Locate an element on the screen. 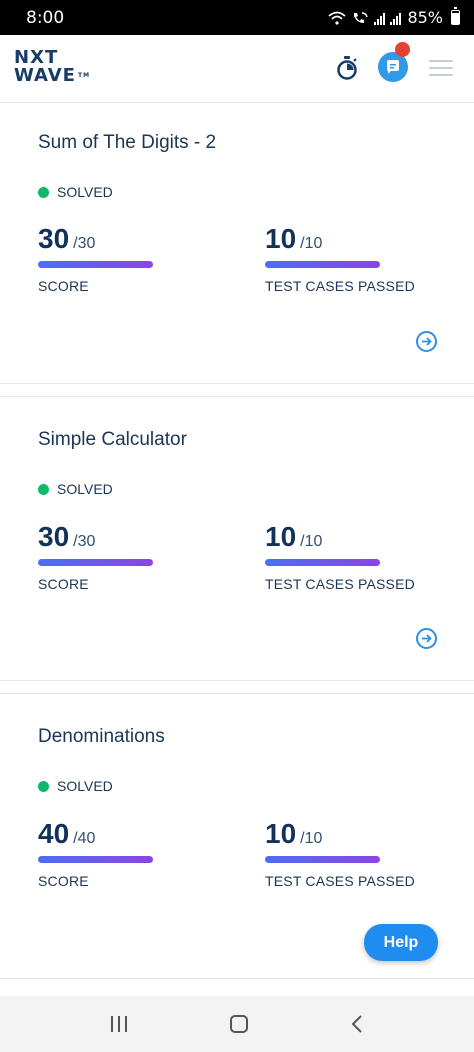 The width and height of the screenshot is (474, 1052). help-button: Help is located at coordinates (401, 942).